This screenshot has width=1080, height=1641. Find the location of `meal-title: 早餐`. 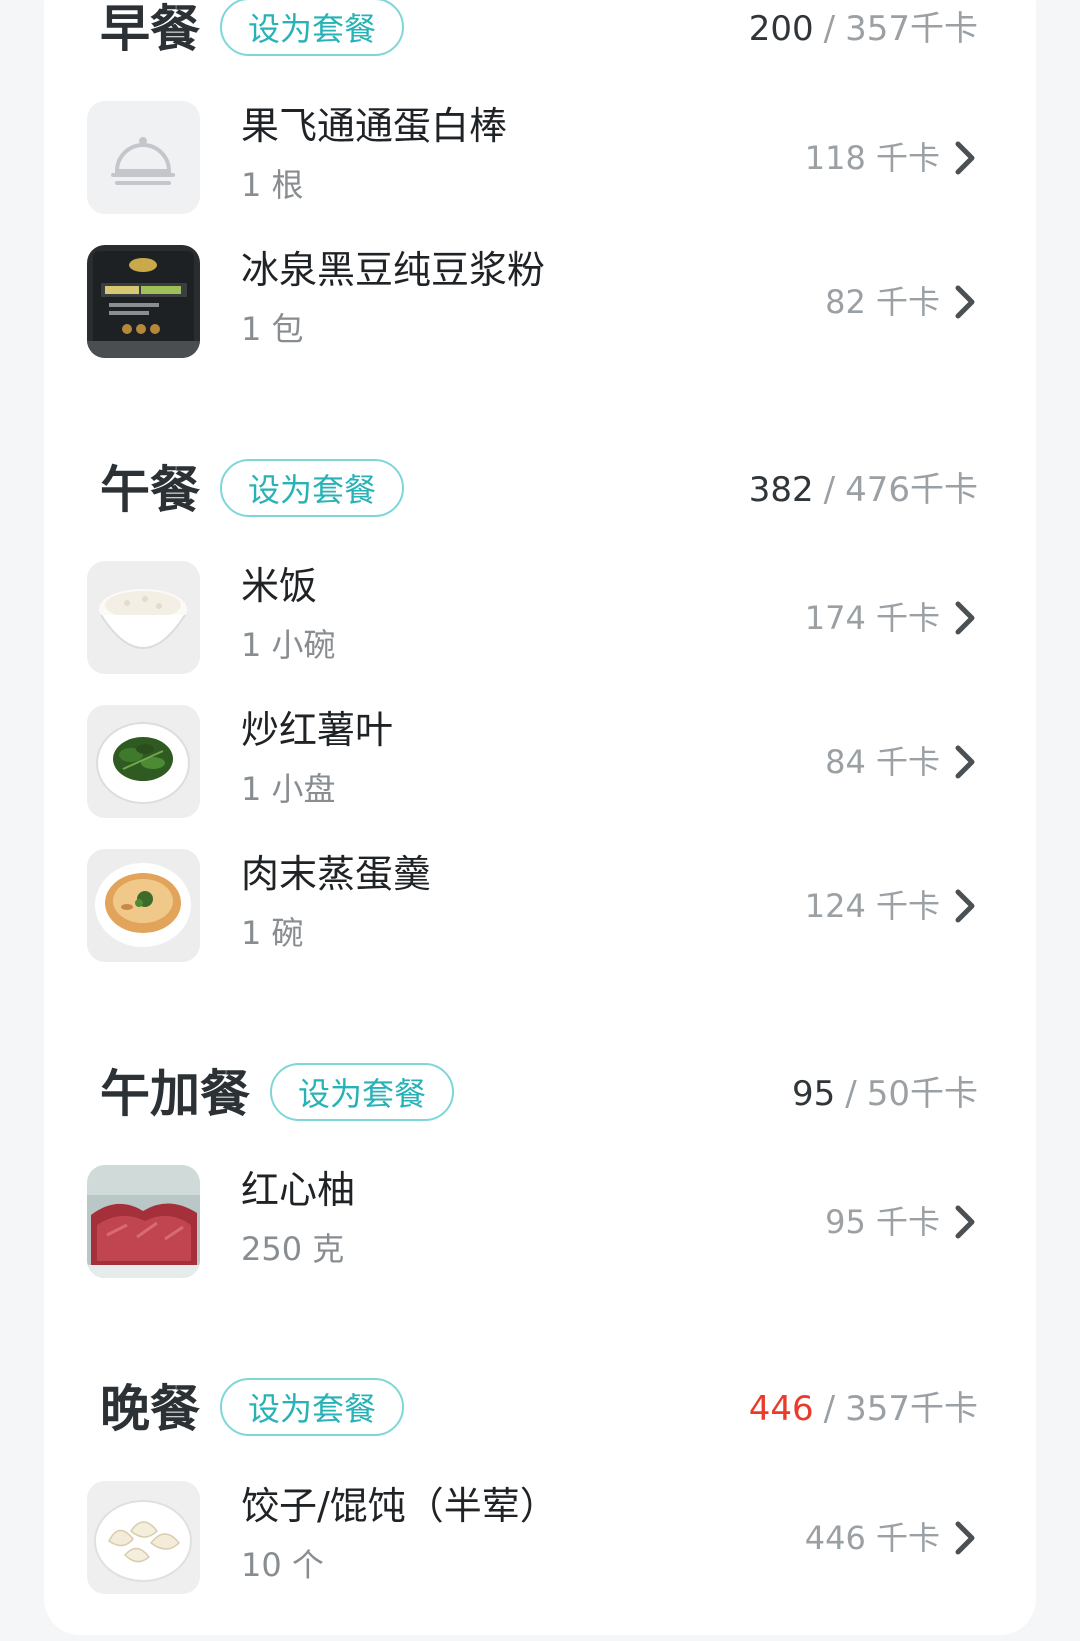

meal-title: 早餐 is located at coordinates (150, 29).